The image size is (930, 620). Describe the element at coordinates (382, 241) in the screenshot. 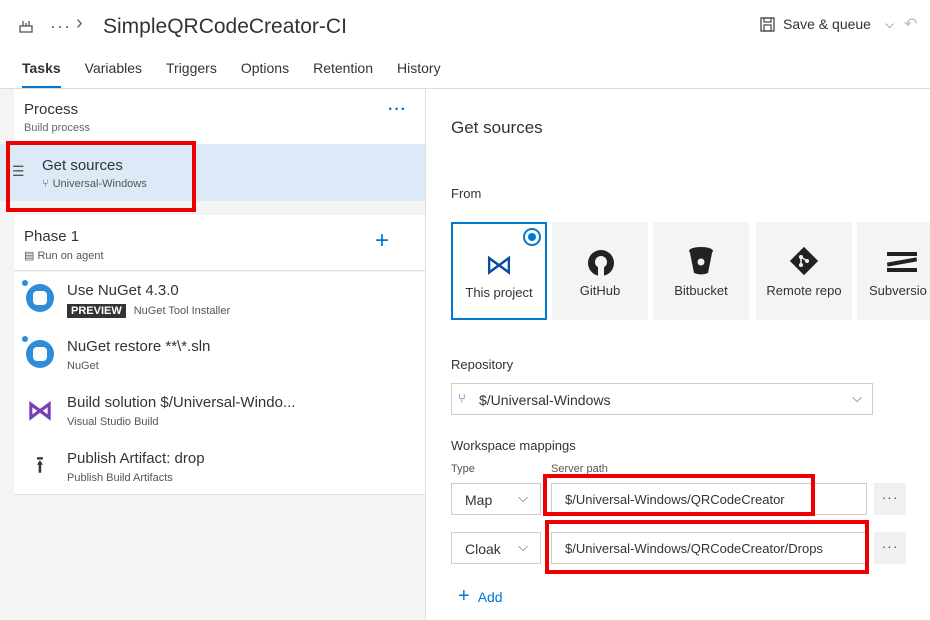

I see `add-task-button: +` at that location.